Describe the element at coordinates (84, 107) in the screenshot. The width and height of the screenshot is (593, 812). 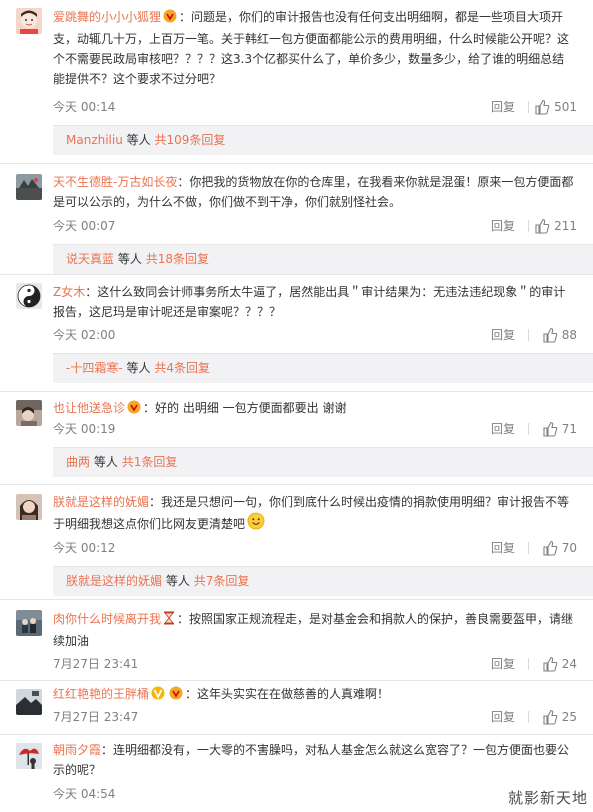
I see `comment-time: 今天 00:14` at that location.